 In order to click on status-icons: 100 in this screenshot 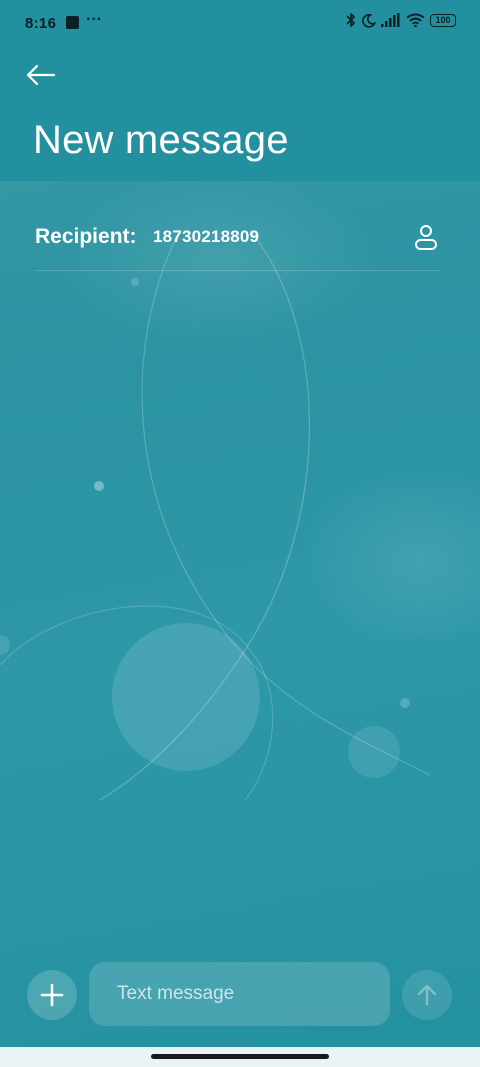, I will do `click(401, 20)`.